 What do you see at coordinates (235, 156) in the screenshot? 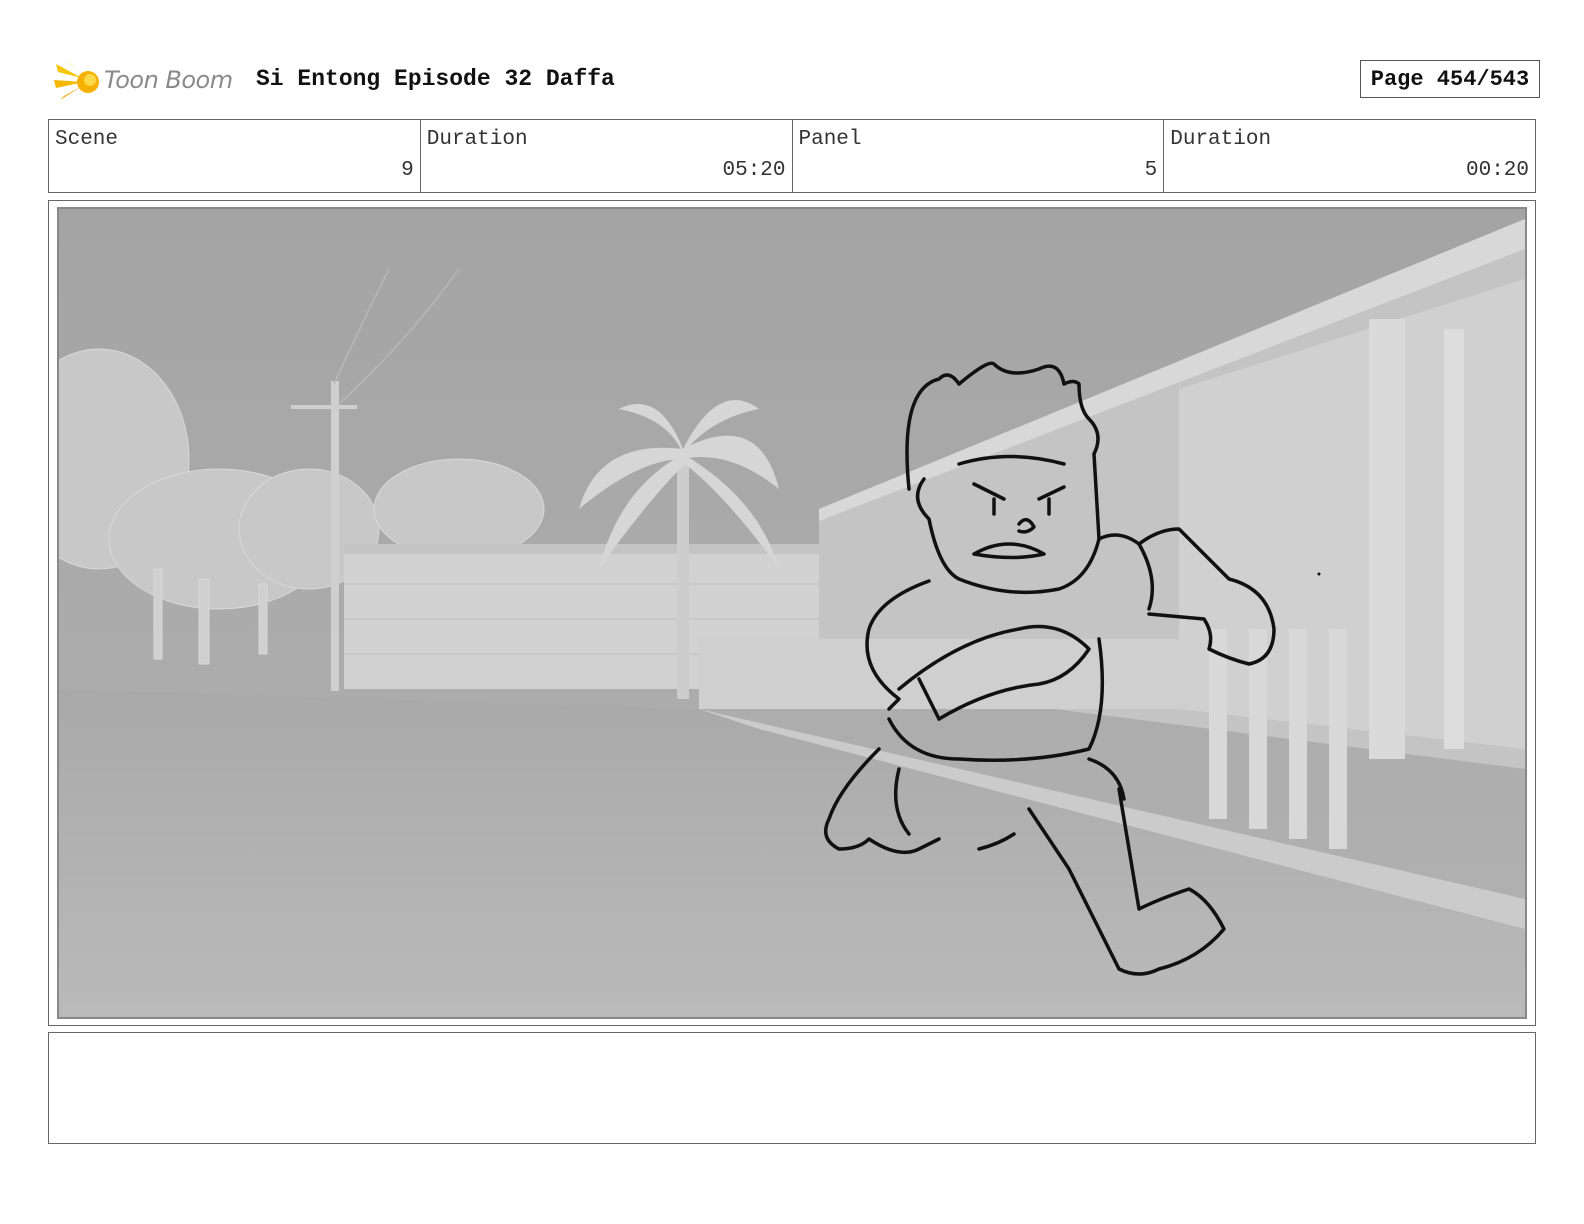
I see `scene-cell: Scene 9` at bounding box center [235, 156].